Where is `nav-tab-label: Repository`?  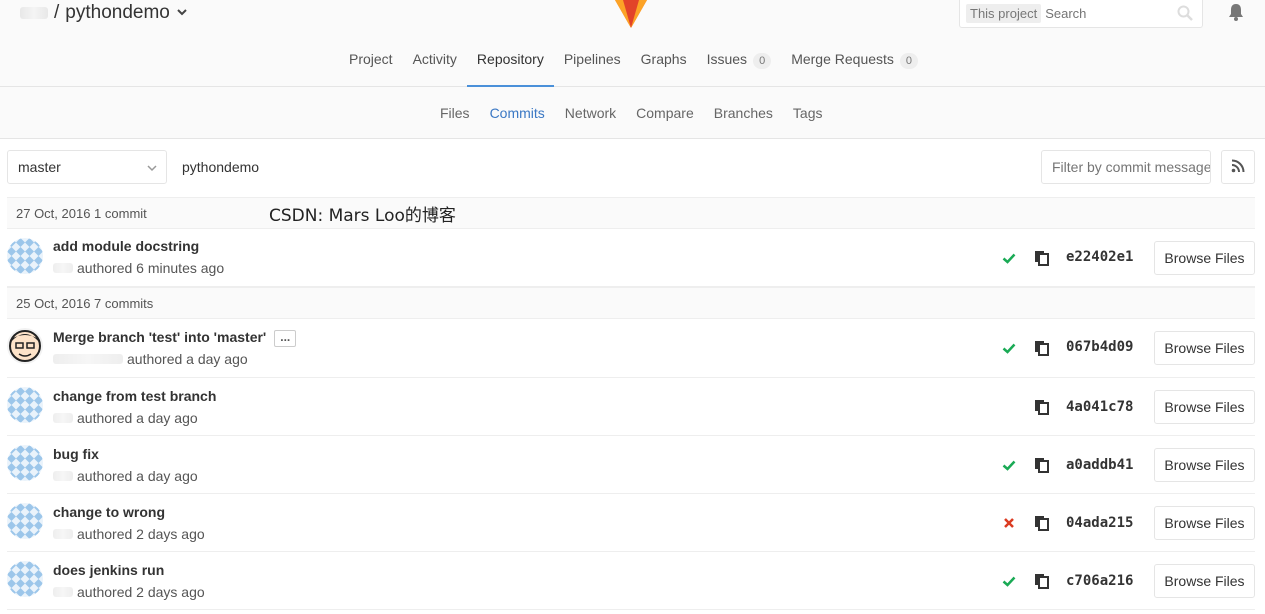 nav-tab-label: Repository is located at coordinates (510, 59).